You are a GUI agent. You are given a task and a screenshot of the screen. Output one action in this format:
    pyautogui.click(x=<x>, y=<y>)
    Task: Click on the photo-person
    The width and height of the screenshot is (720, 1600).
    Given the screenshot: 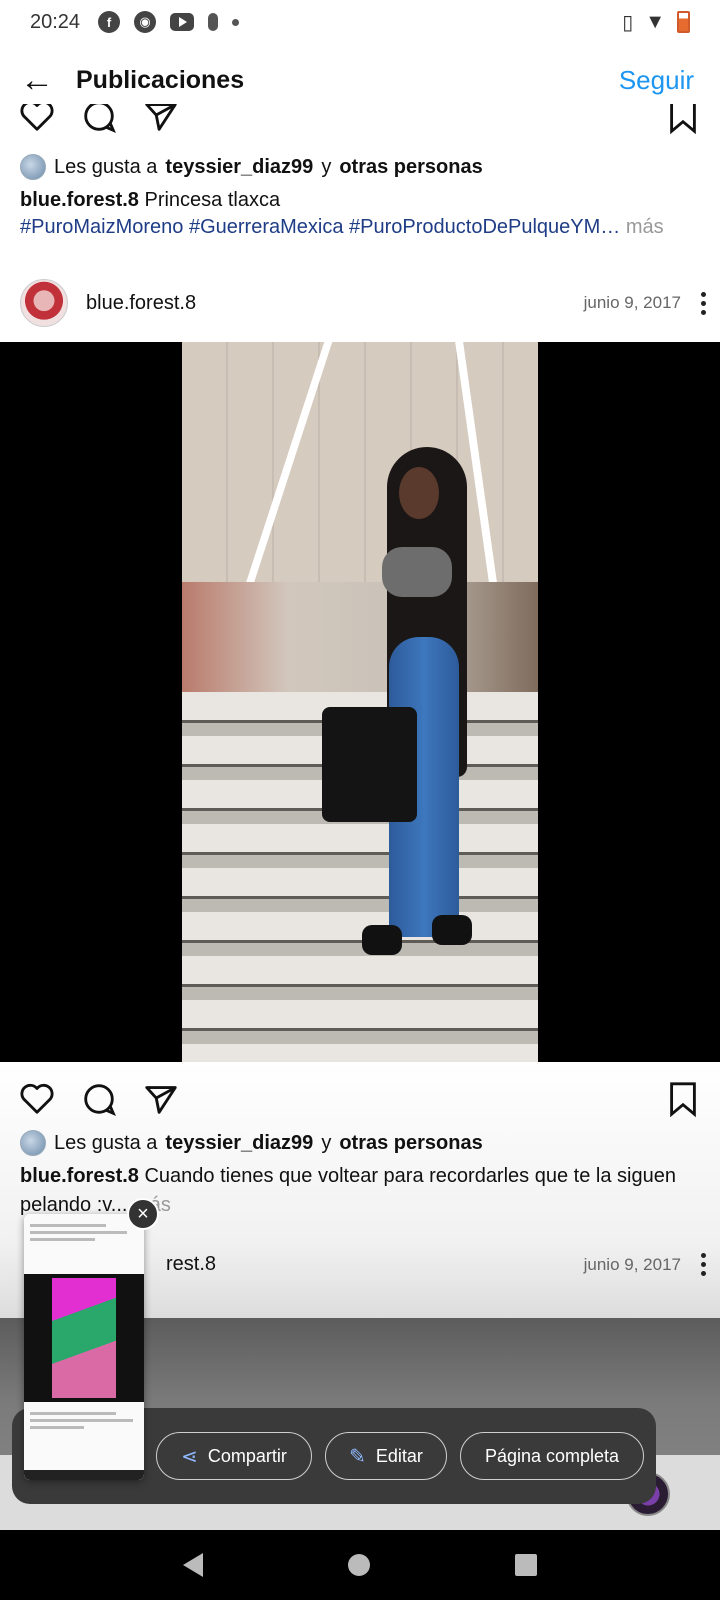 What is the action you would take?
    pyautogui.click(x=399, y=702)
    